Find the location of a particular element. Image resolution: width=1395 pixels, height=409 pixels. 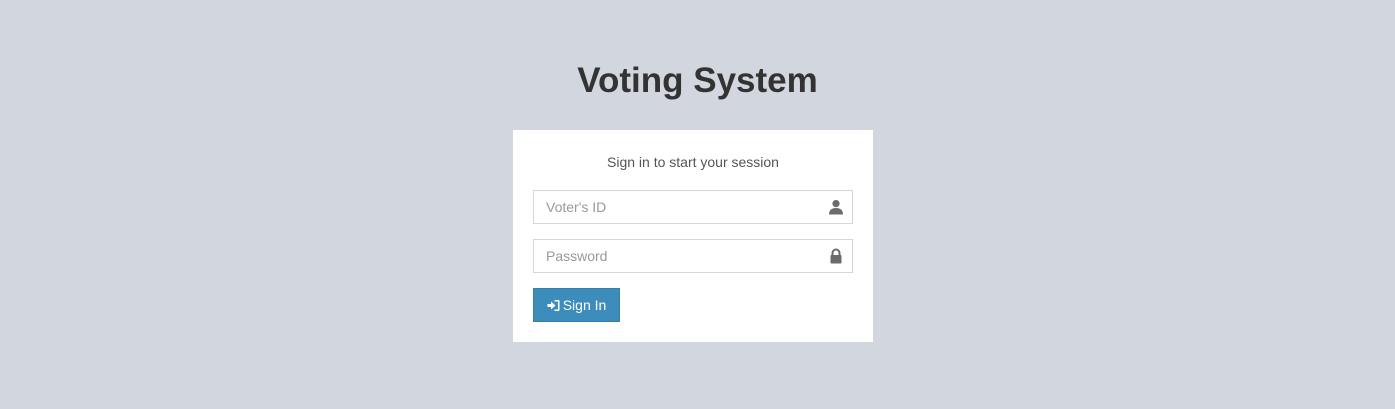

password-input is located at coordinates (693, 256).